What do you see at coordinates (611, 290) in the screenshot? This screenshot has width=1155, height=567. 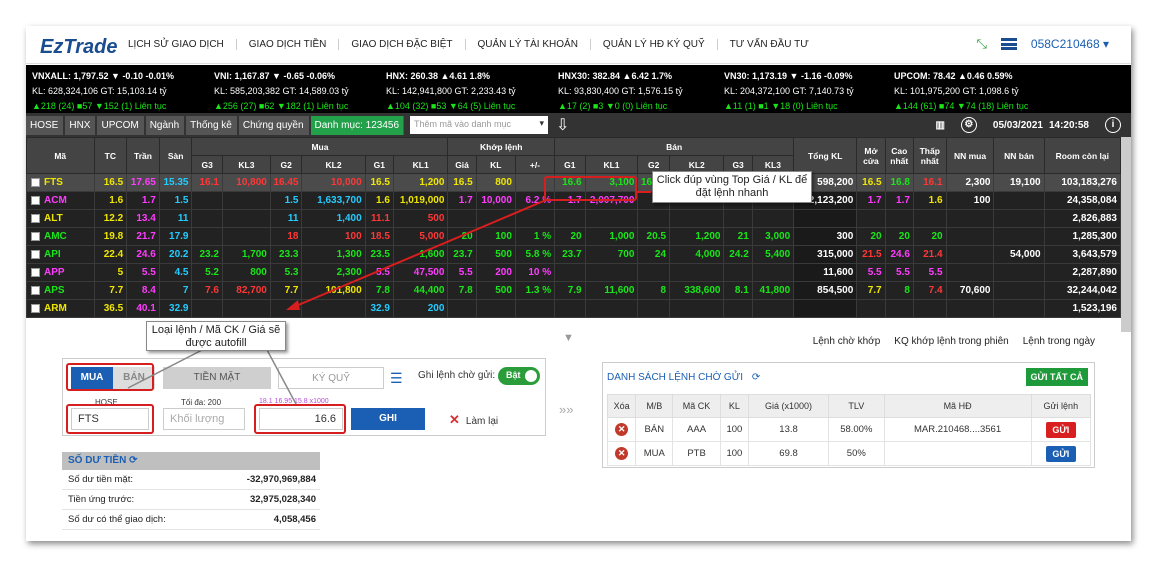 I see `cell: 11,600` at bounding box center [611, 290].